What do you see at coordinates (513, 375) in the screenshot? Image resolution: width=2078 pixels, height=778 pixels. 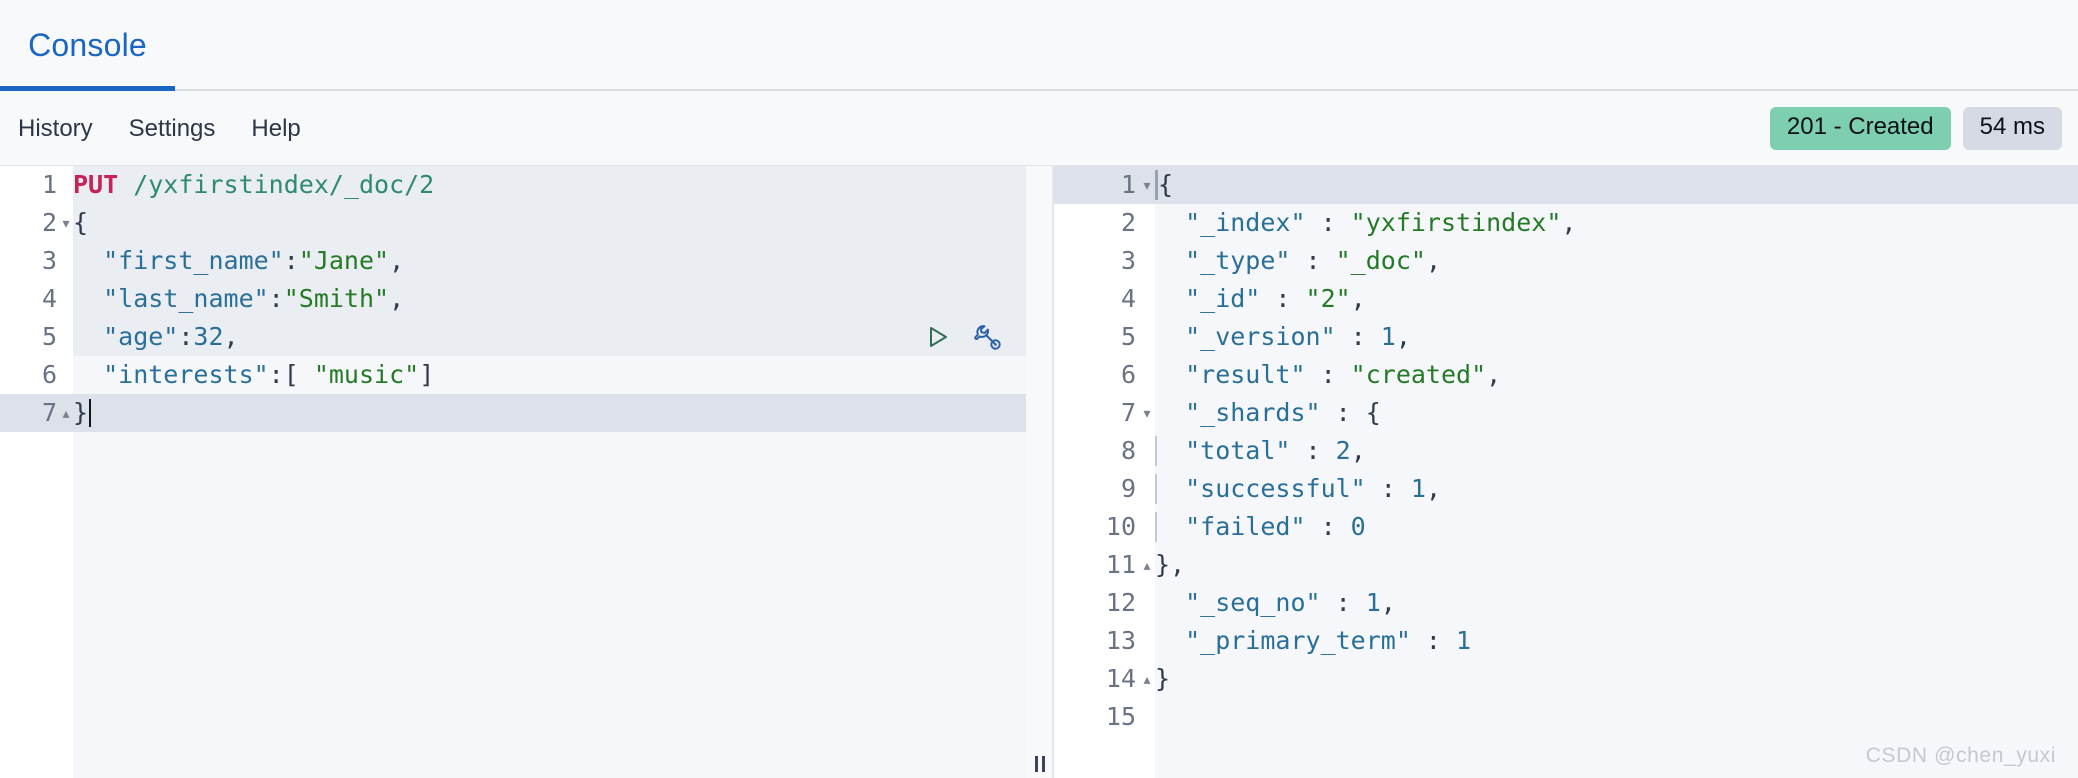 I see `request-line-6: 6 "interests":[ "music"]` at bounding box center [513, 375].